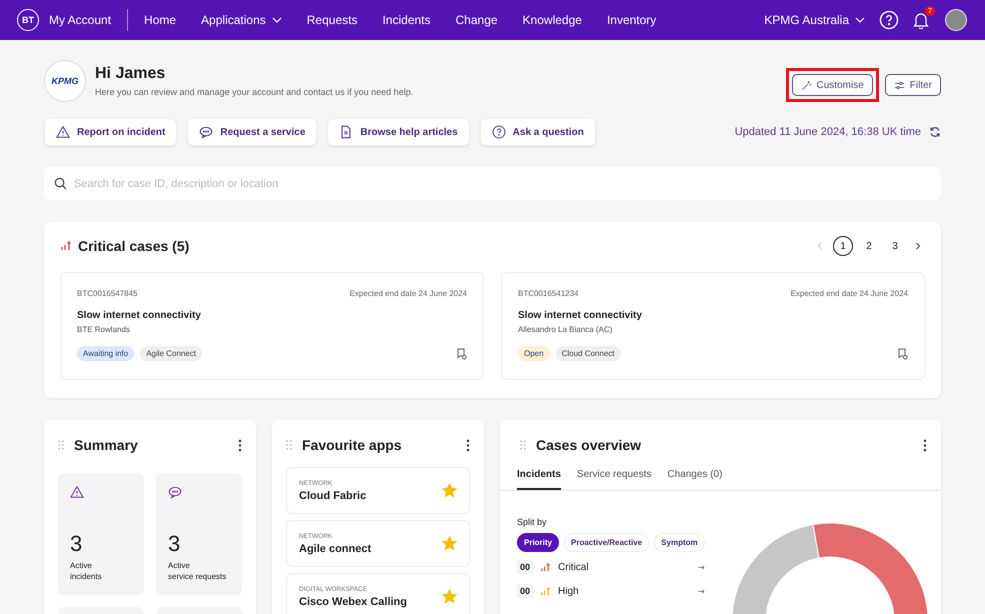 The image size is (985, 614). What do you see at coordinates (332, 20) in the screenshot?
I see `nav-link: Requests` at bounding box center [332, 20].